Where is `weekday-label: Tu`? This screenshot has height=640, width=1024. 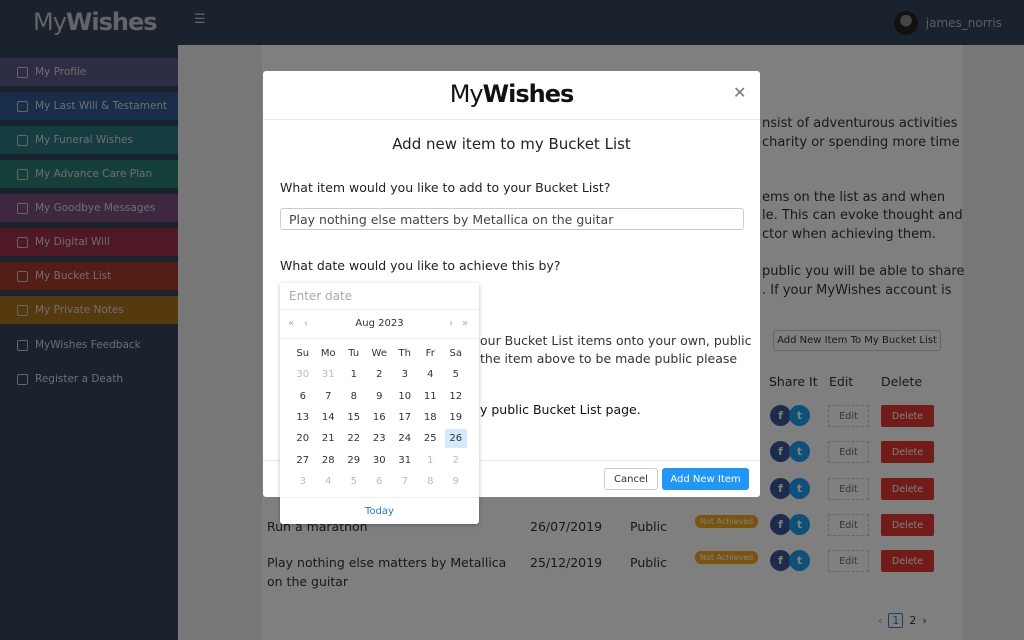
weekday-label: Tu is located at coordinates (354, 354).